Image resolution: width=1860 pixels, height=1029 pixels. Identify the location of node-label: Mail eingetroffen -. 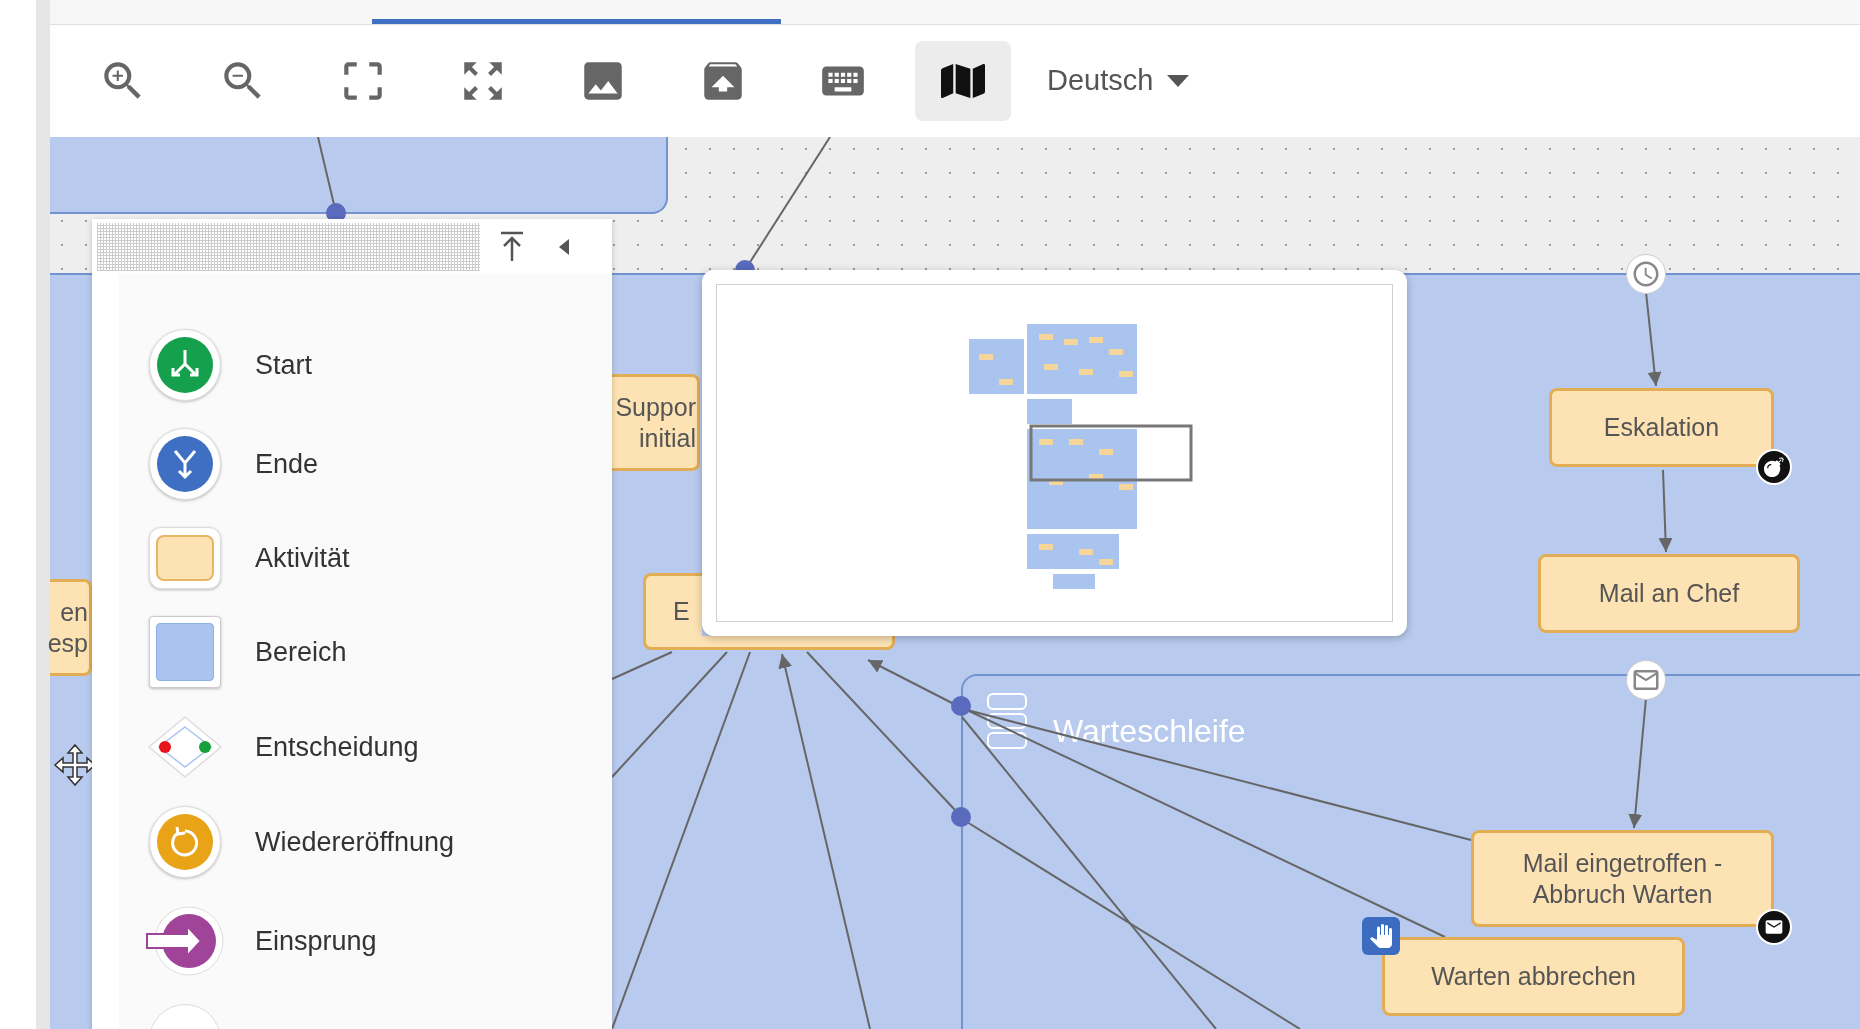
(1622, 863).